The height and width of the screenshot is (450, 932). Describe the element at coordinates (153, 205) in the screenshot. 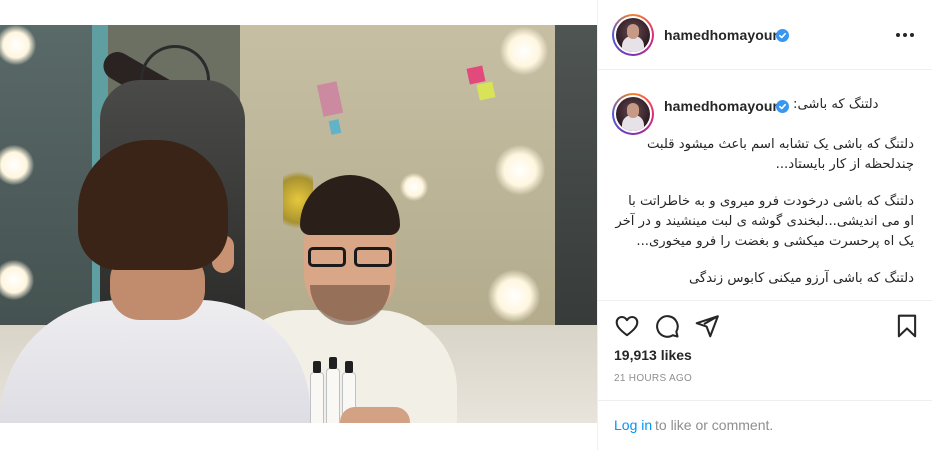

I see `back-hair` at that location.